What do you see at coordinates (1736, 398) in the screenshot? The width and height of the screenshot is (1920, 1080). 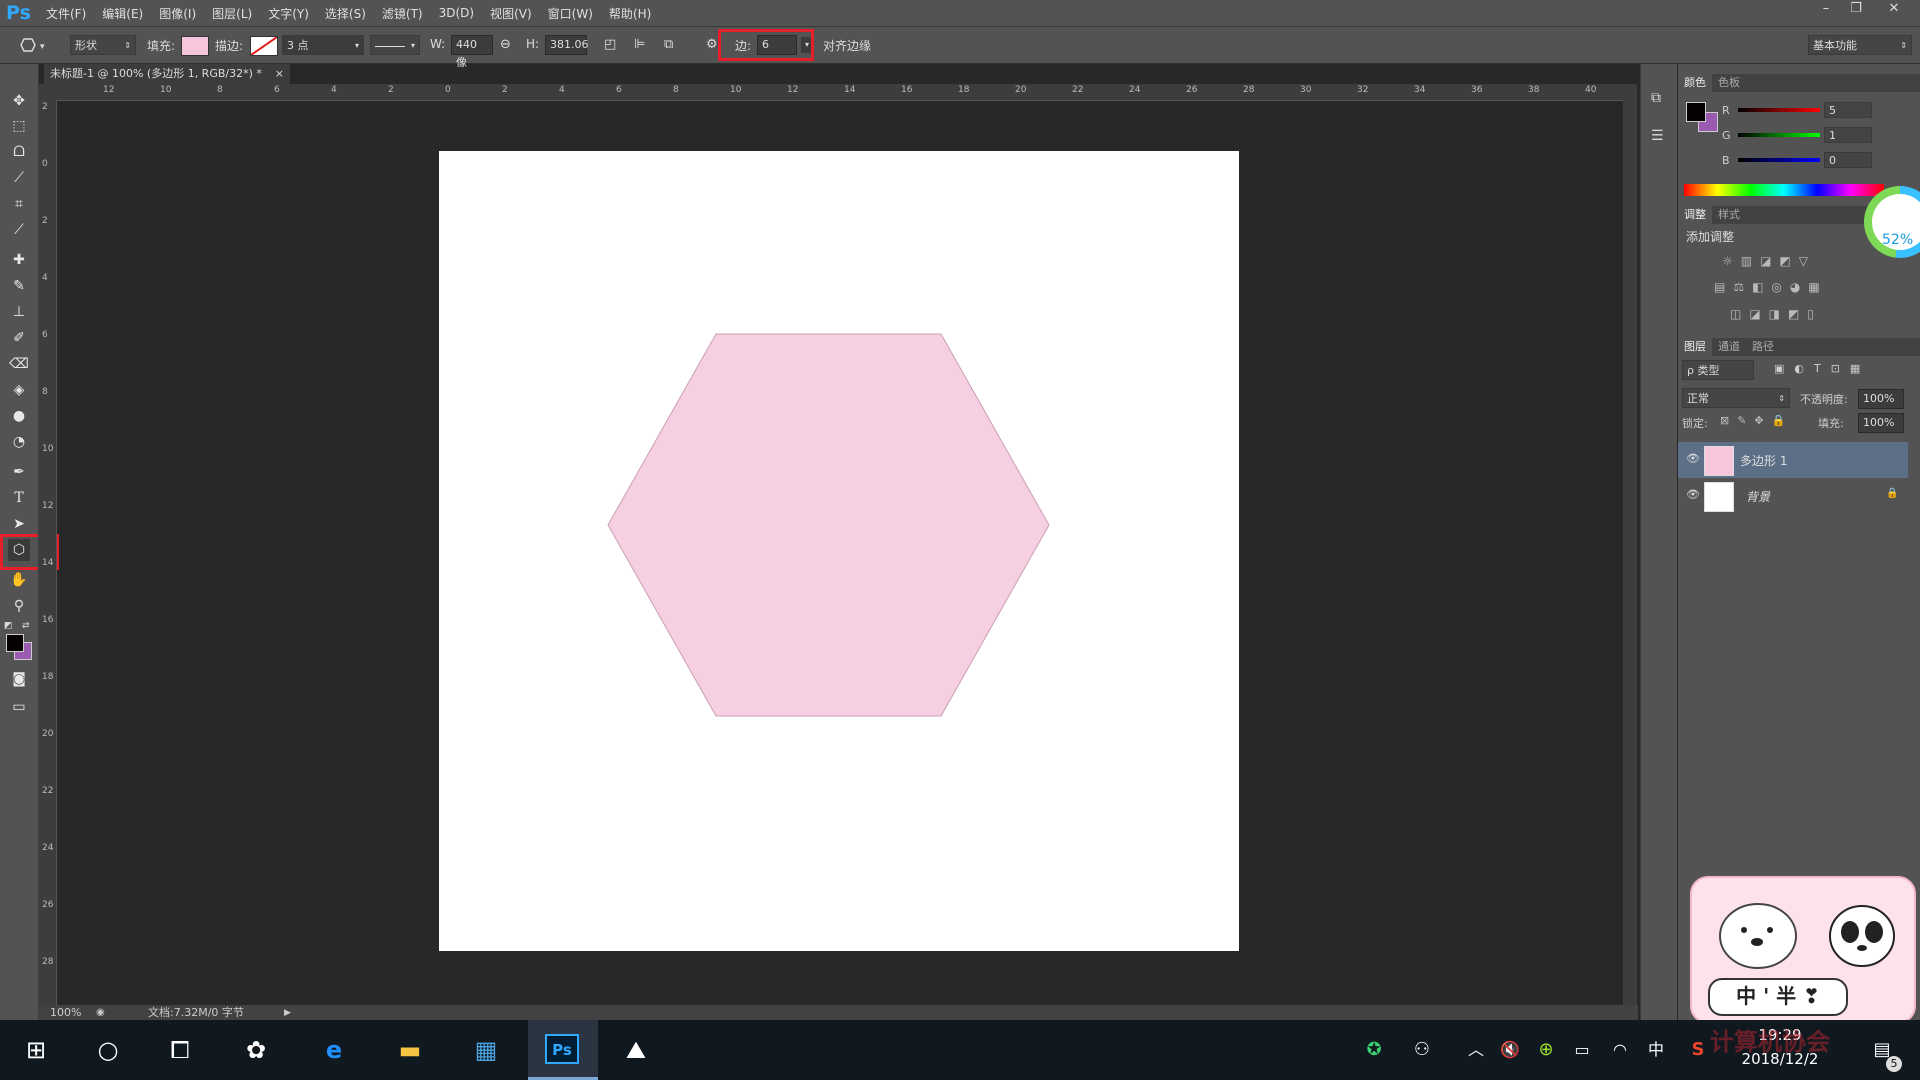 I see `blend-mode-select: 正常 ⇕` at bounding box center [1736, 398].